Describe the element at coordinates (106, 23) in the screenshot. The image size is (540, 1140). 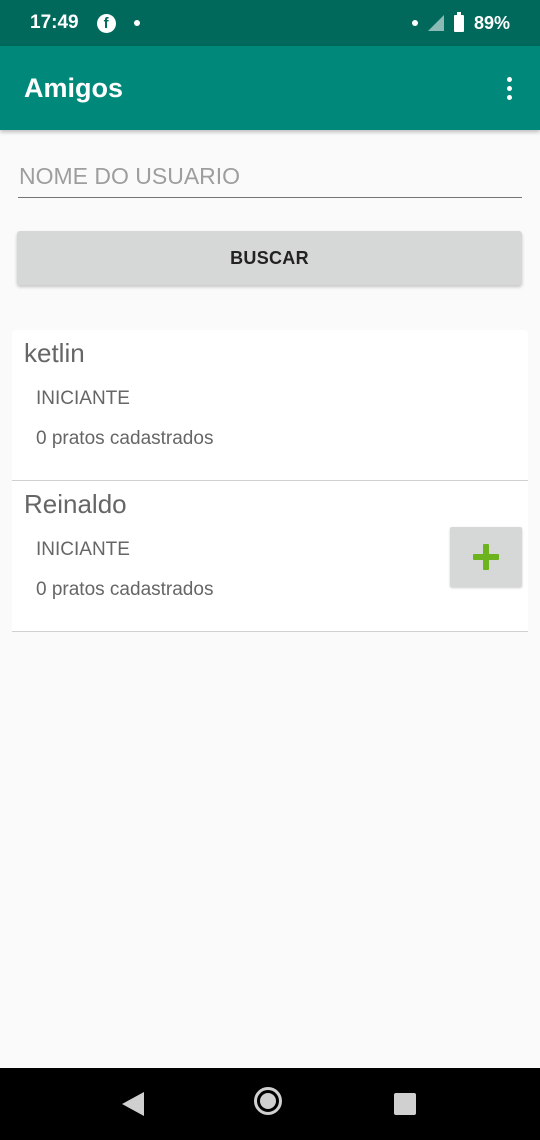
I see `facebook-icon: f` at that location.